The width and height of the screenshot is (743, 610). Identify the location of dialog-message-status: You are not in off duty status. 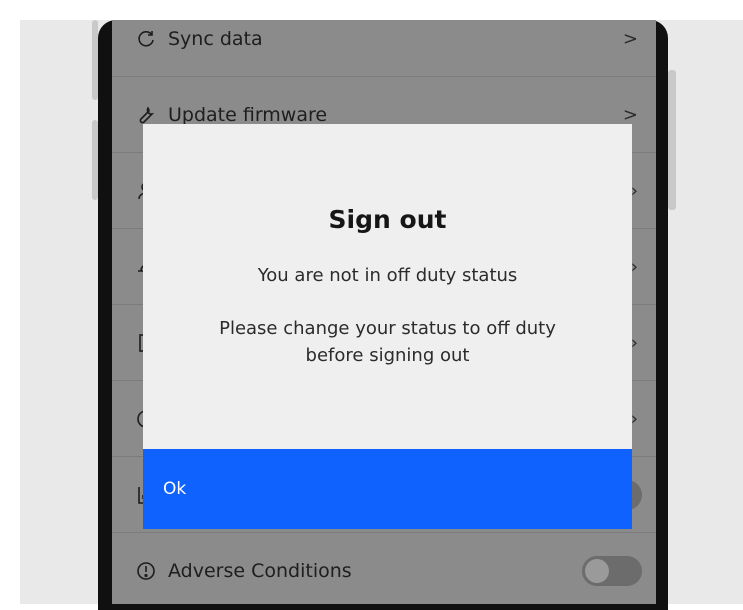
(387, 275).